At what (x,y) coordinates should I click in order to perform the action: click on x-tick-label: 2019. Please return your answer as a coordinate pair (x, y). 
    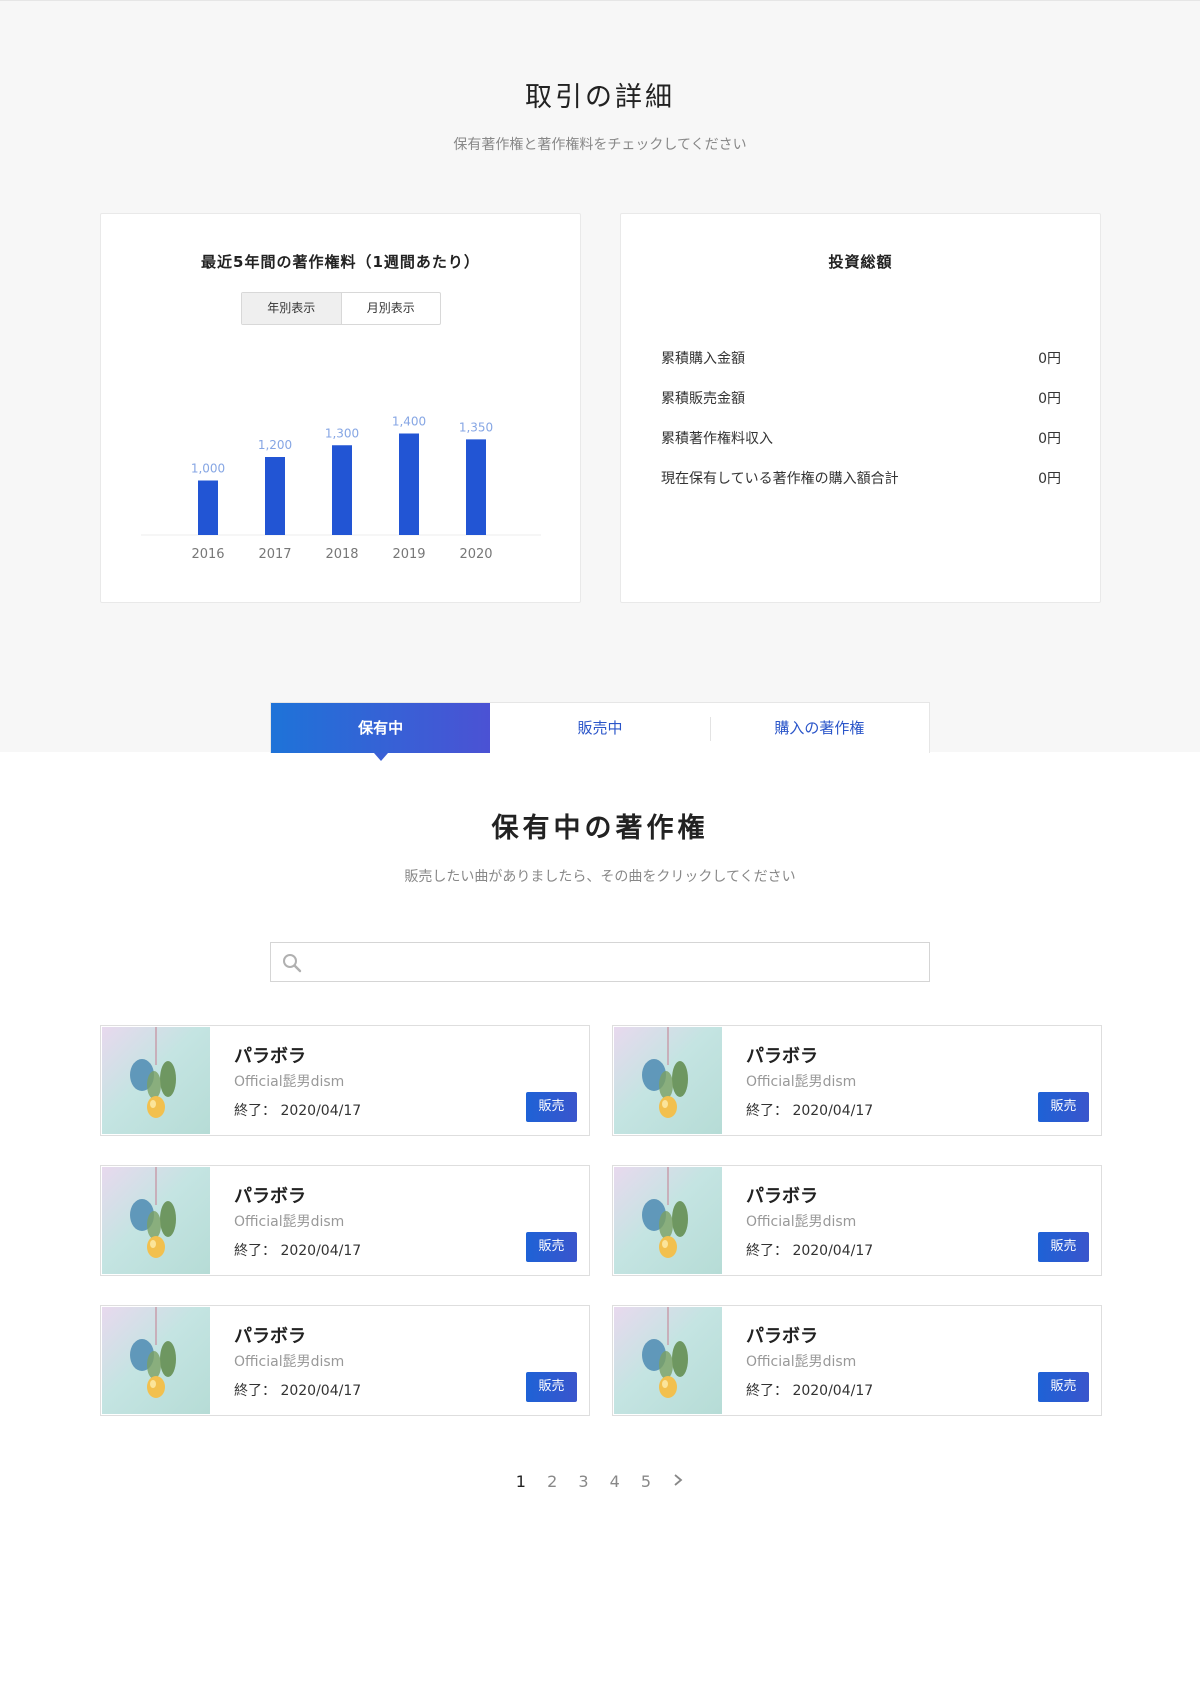
    Looking at the image, I should click on (408, 554).